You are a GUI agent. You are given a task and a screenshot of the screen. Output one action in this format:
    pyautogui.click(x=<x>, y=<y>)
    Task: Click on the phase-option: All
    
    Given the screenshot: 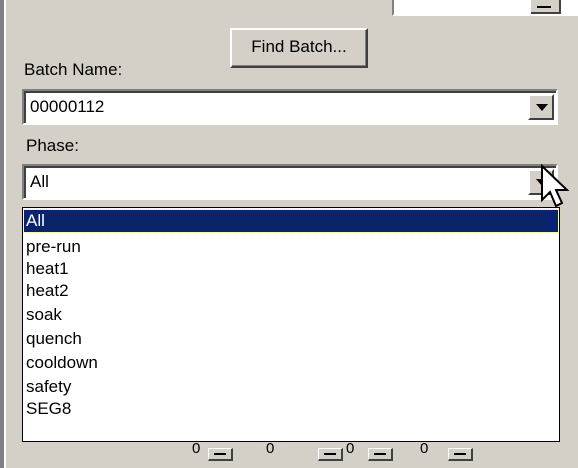 What is the action you would take?
    pyautogui.click(x=291, y=221)
    